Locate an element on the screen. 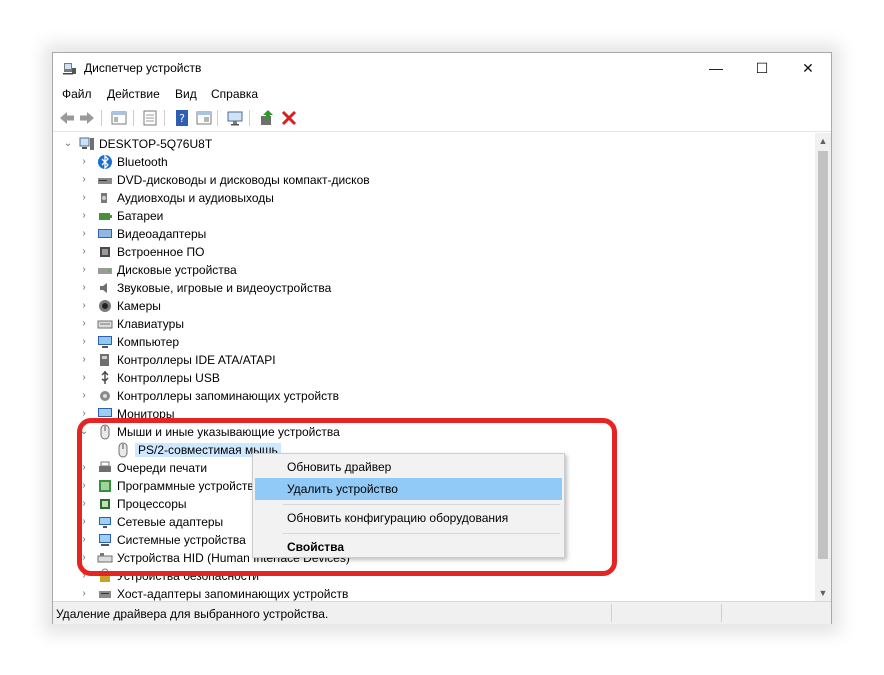 The image size is (884, 675). tree-root-label: DESKTOP-5Q76U8T is located at coordinates (156, 144).